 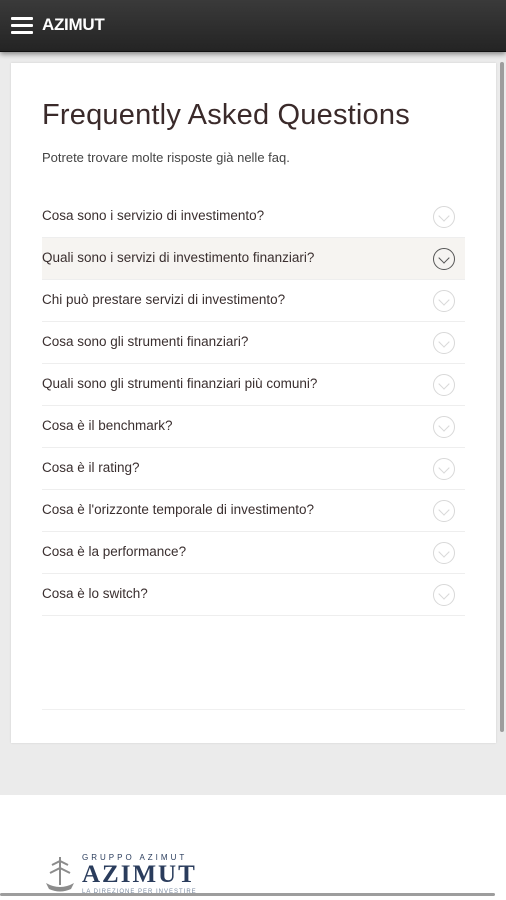 I want to click on ship-logo-icon, so click(x=60, y=874).